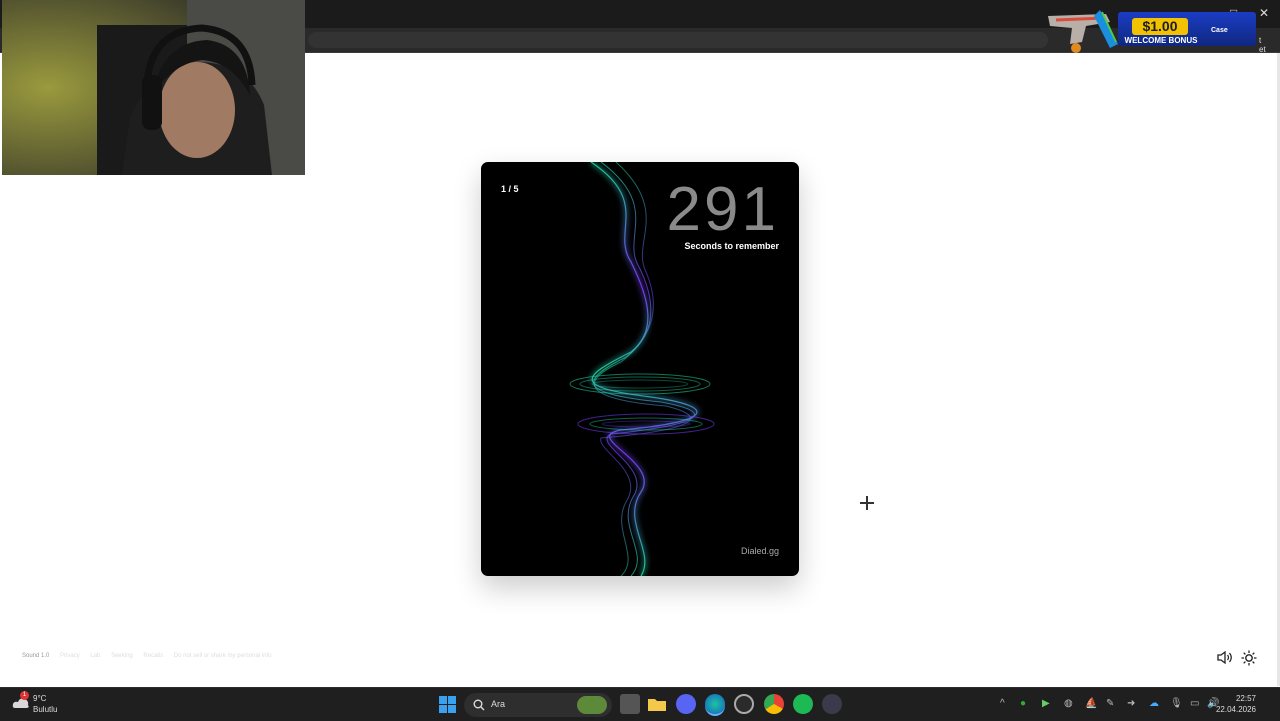 The height and width of the screenshot is (721, 1280). Describe the element at coordinates (1131, 703) in the screenshot. I see `tray-arrow-icon: ➜` at that location.